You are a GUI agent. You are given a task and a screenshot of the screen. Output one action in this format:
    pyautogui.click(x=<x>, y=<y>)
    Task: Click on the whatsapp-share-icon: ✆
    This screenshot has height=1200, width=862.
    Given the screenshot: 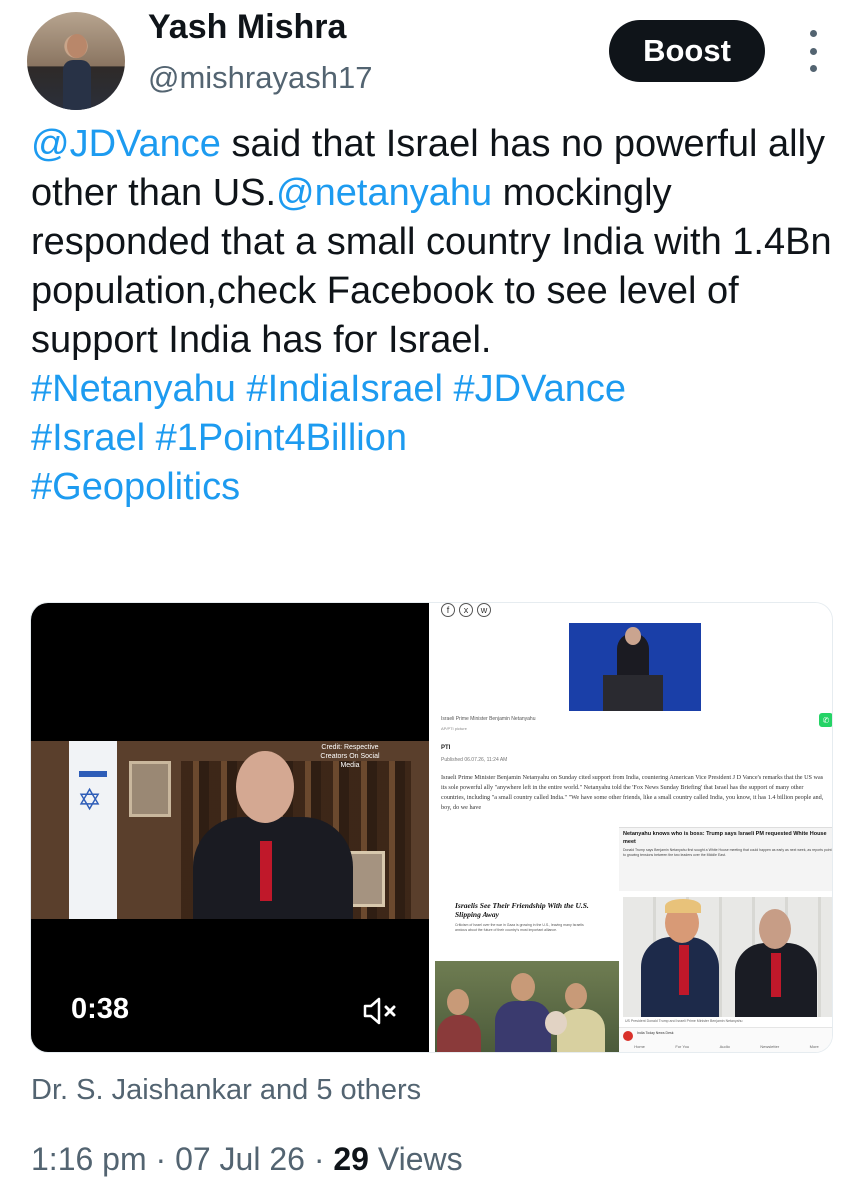 What is the action you would take?
    pyautogui.click(x=825, y=720)
    